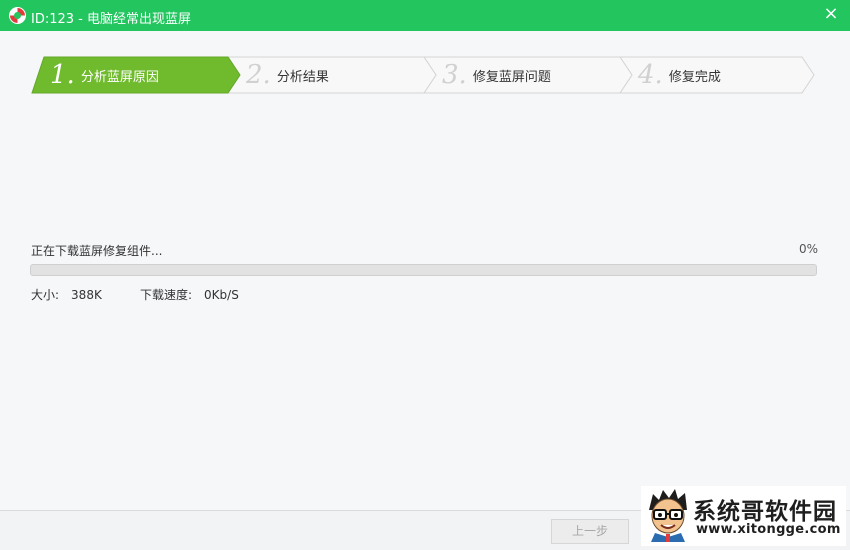 The width and height of the screenshot is (850, 550). Describe the element at coordinates (45, 295) in the screenshot. I see `size-label: 大小:` at that location.